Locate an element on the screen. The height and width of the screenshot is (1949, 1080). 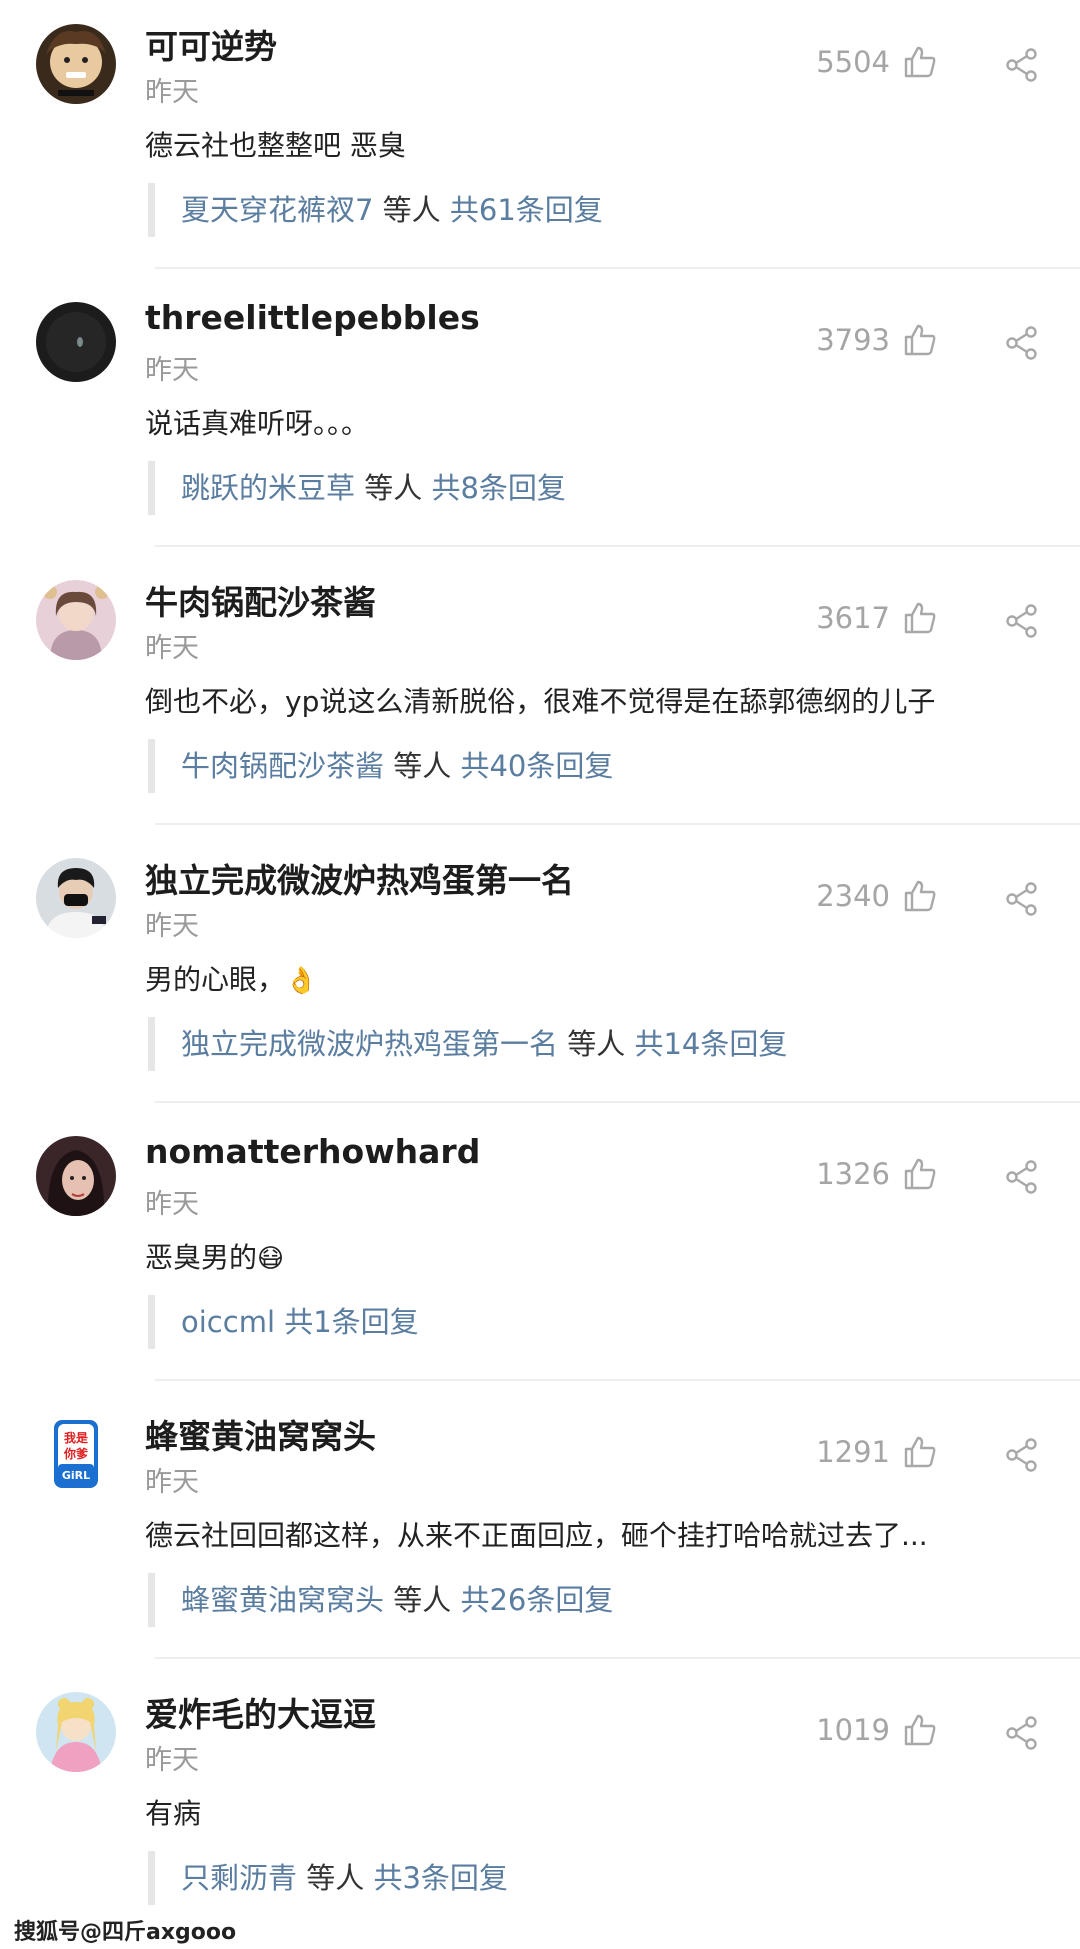
avatar: 我是 你爹 GiRL is located at coordinates (76, 1454).